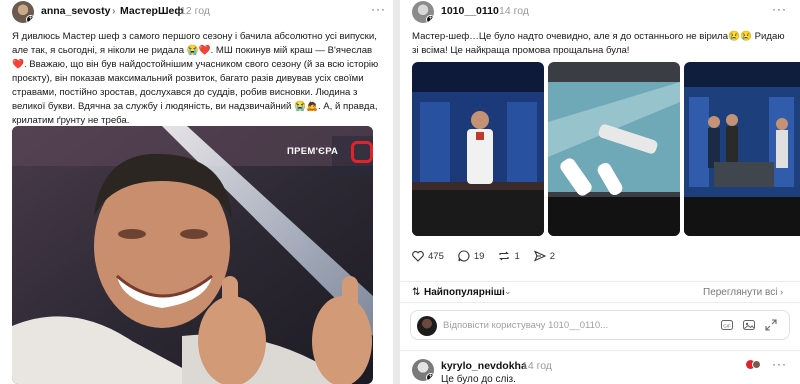  I want to click on studio-chef-photo, so click(478, 149).